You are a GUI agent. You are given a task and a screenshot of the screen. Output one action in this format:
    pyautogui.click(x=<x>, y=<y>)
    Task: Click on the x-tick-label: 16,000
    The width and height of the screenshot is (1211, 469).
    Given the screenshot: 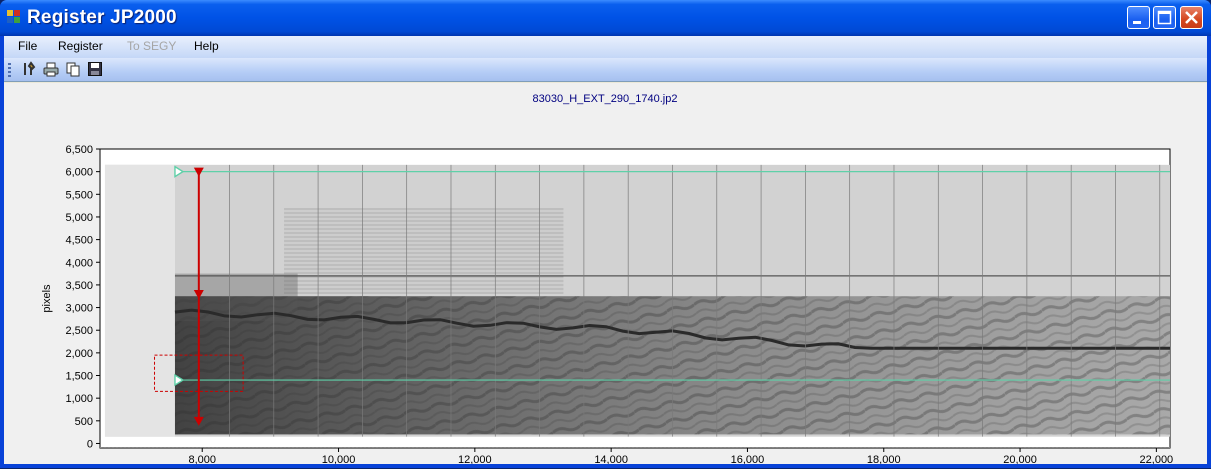 What is the action you would take?
    pyautogui.click(x=748, y=459)
    